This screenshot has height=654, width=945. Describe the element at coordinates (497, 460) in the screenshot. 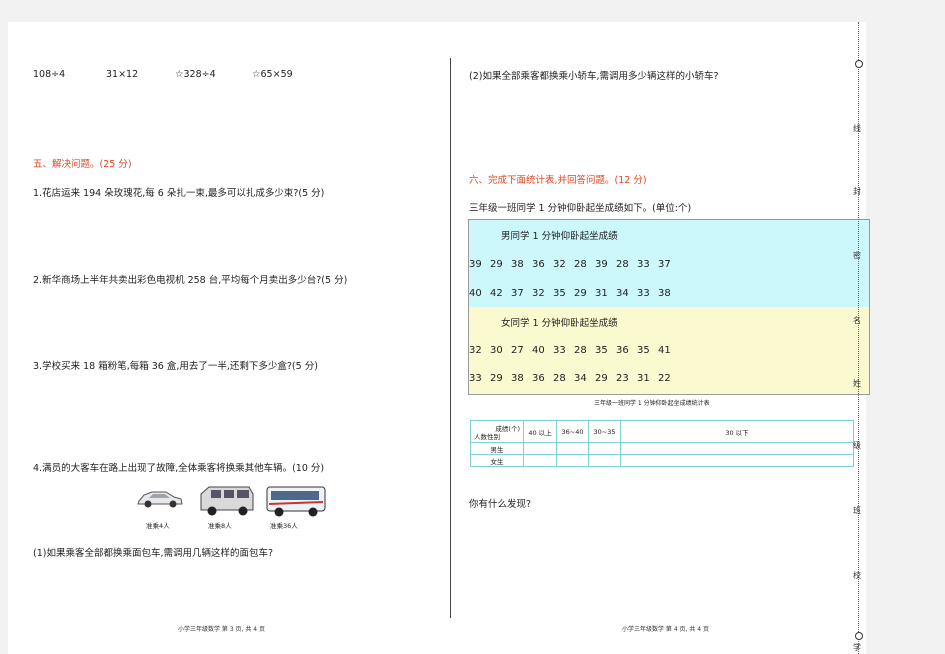

I see `row-label-girls: 女生` at that location.